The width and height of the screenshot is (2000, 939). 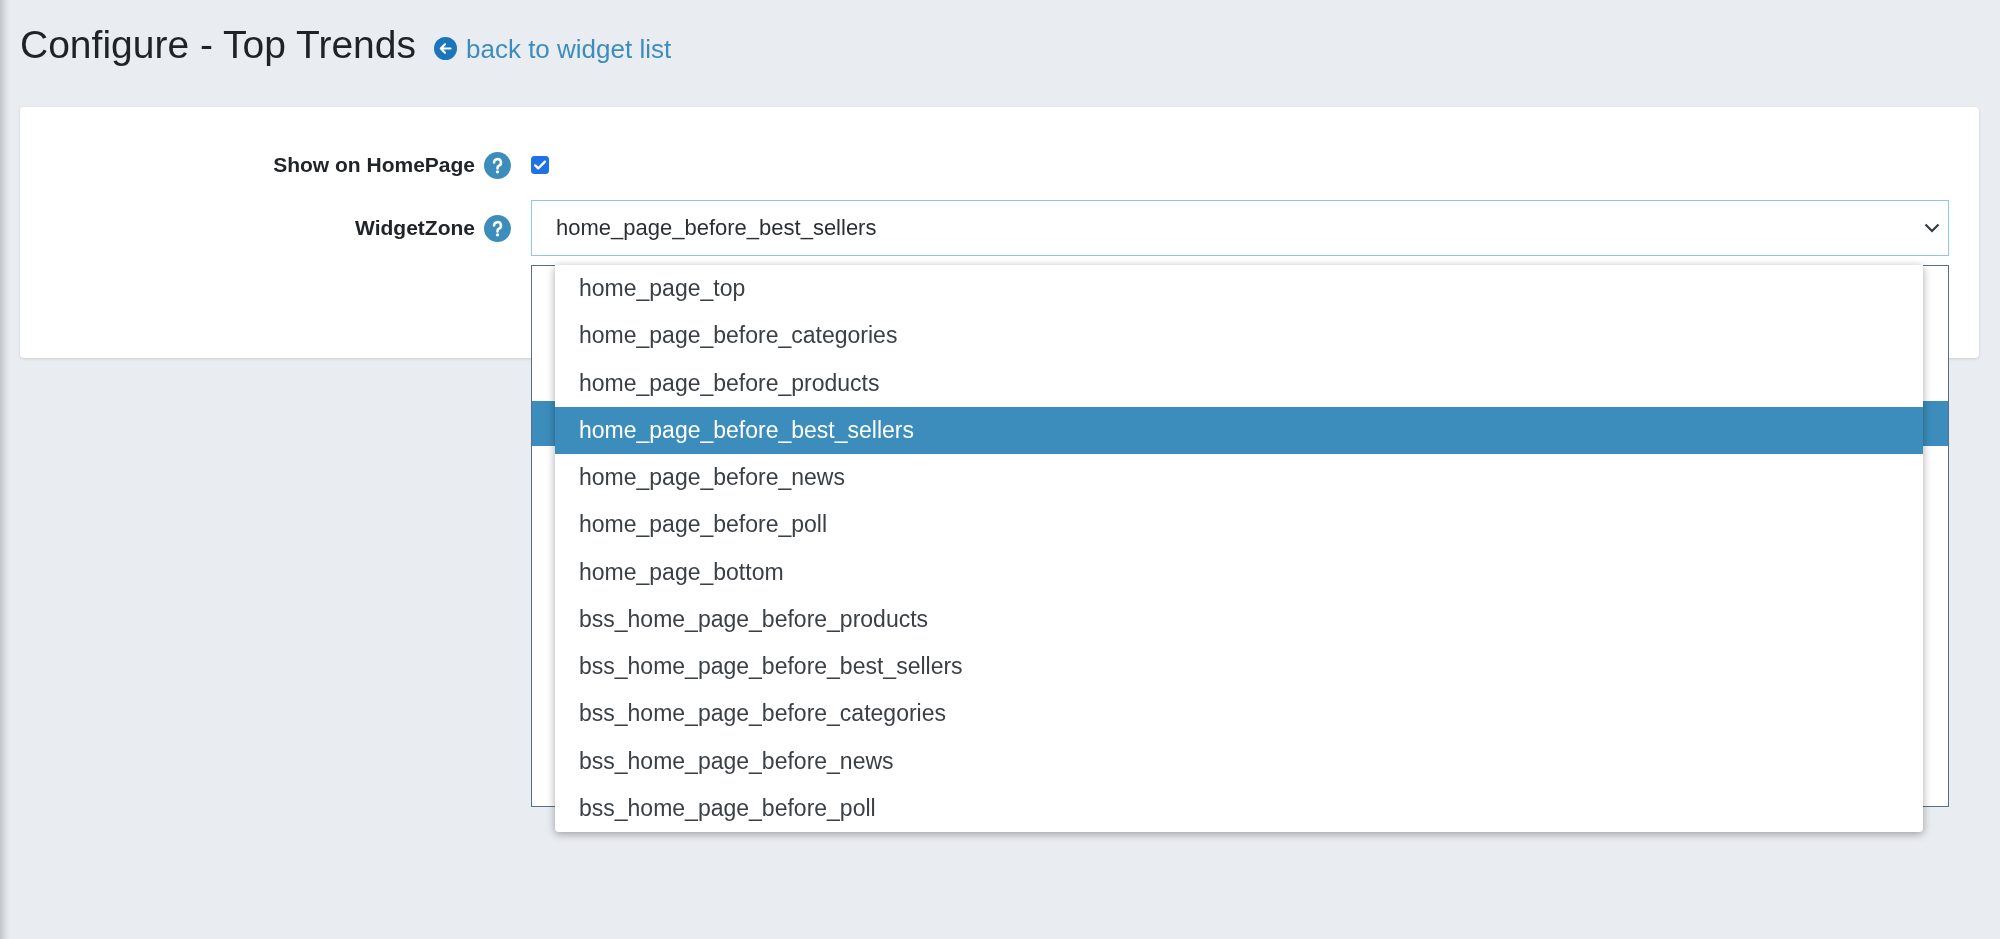 I want to click on left-arrow-circle-icon, so click(x=445, y=48).